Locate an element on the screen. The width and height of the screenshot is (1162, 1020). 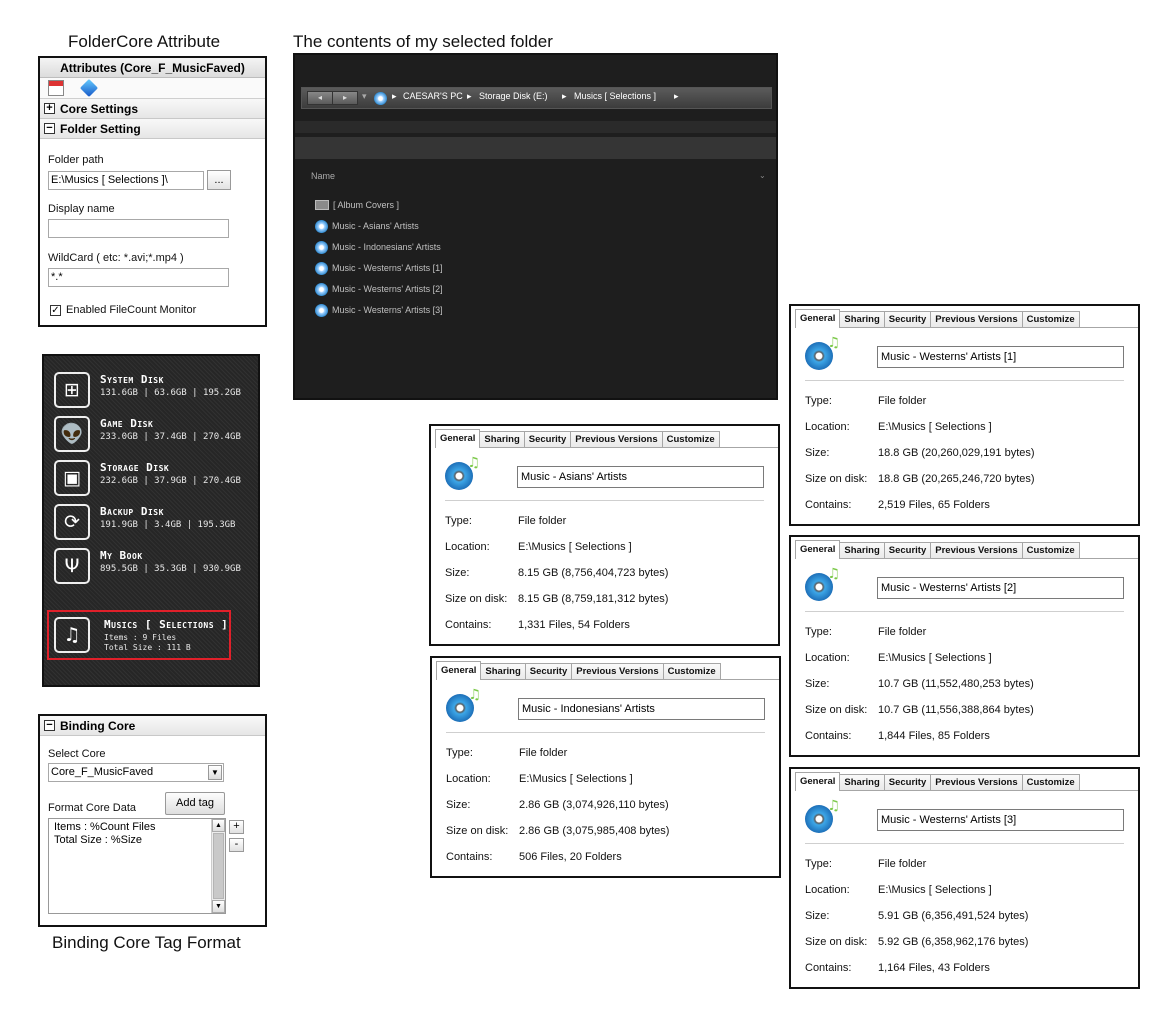
list-item: Music - Asians' Artists is located at coordinates (367, 226).